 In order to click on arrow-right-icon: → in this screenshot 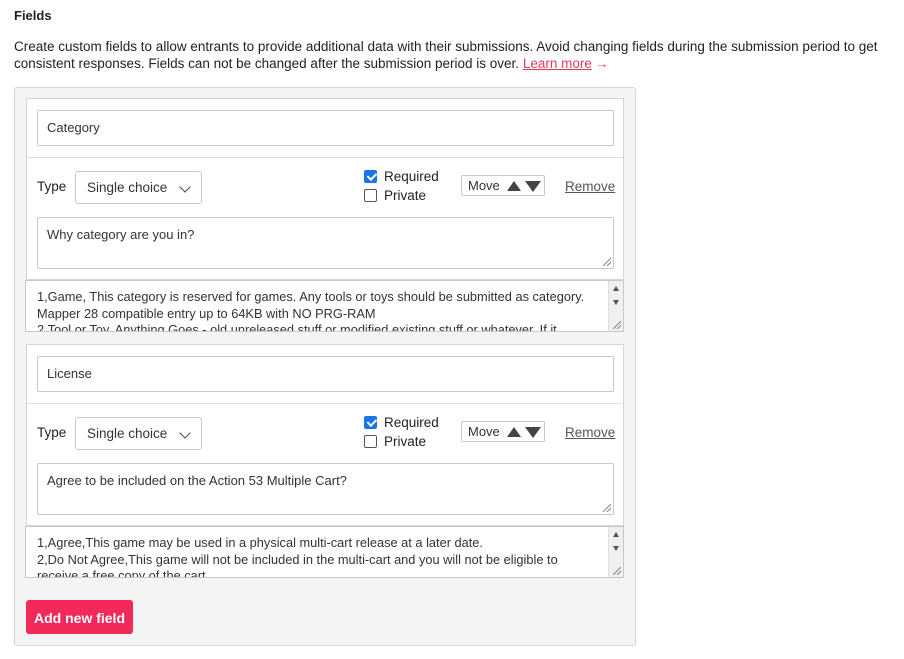, I will do `click(601, 63)`.